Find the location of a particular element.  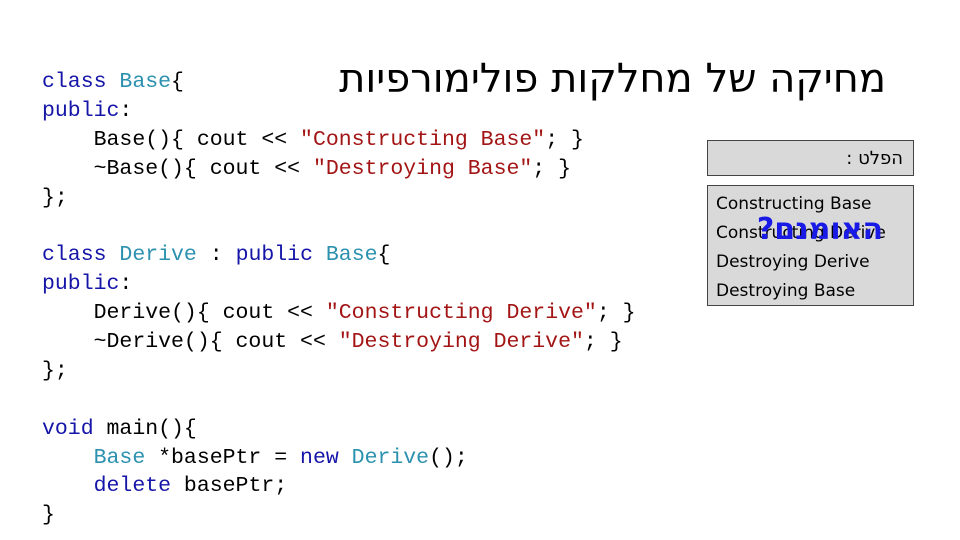

code-line: ~Base(){ cout << "Destroying Base"; } is located at coordinates (339, 169).